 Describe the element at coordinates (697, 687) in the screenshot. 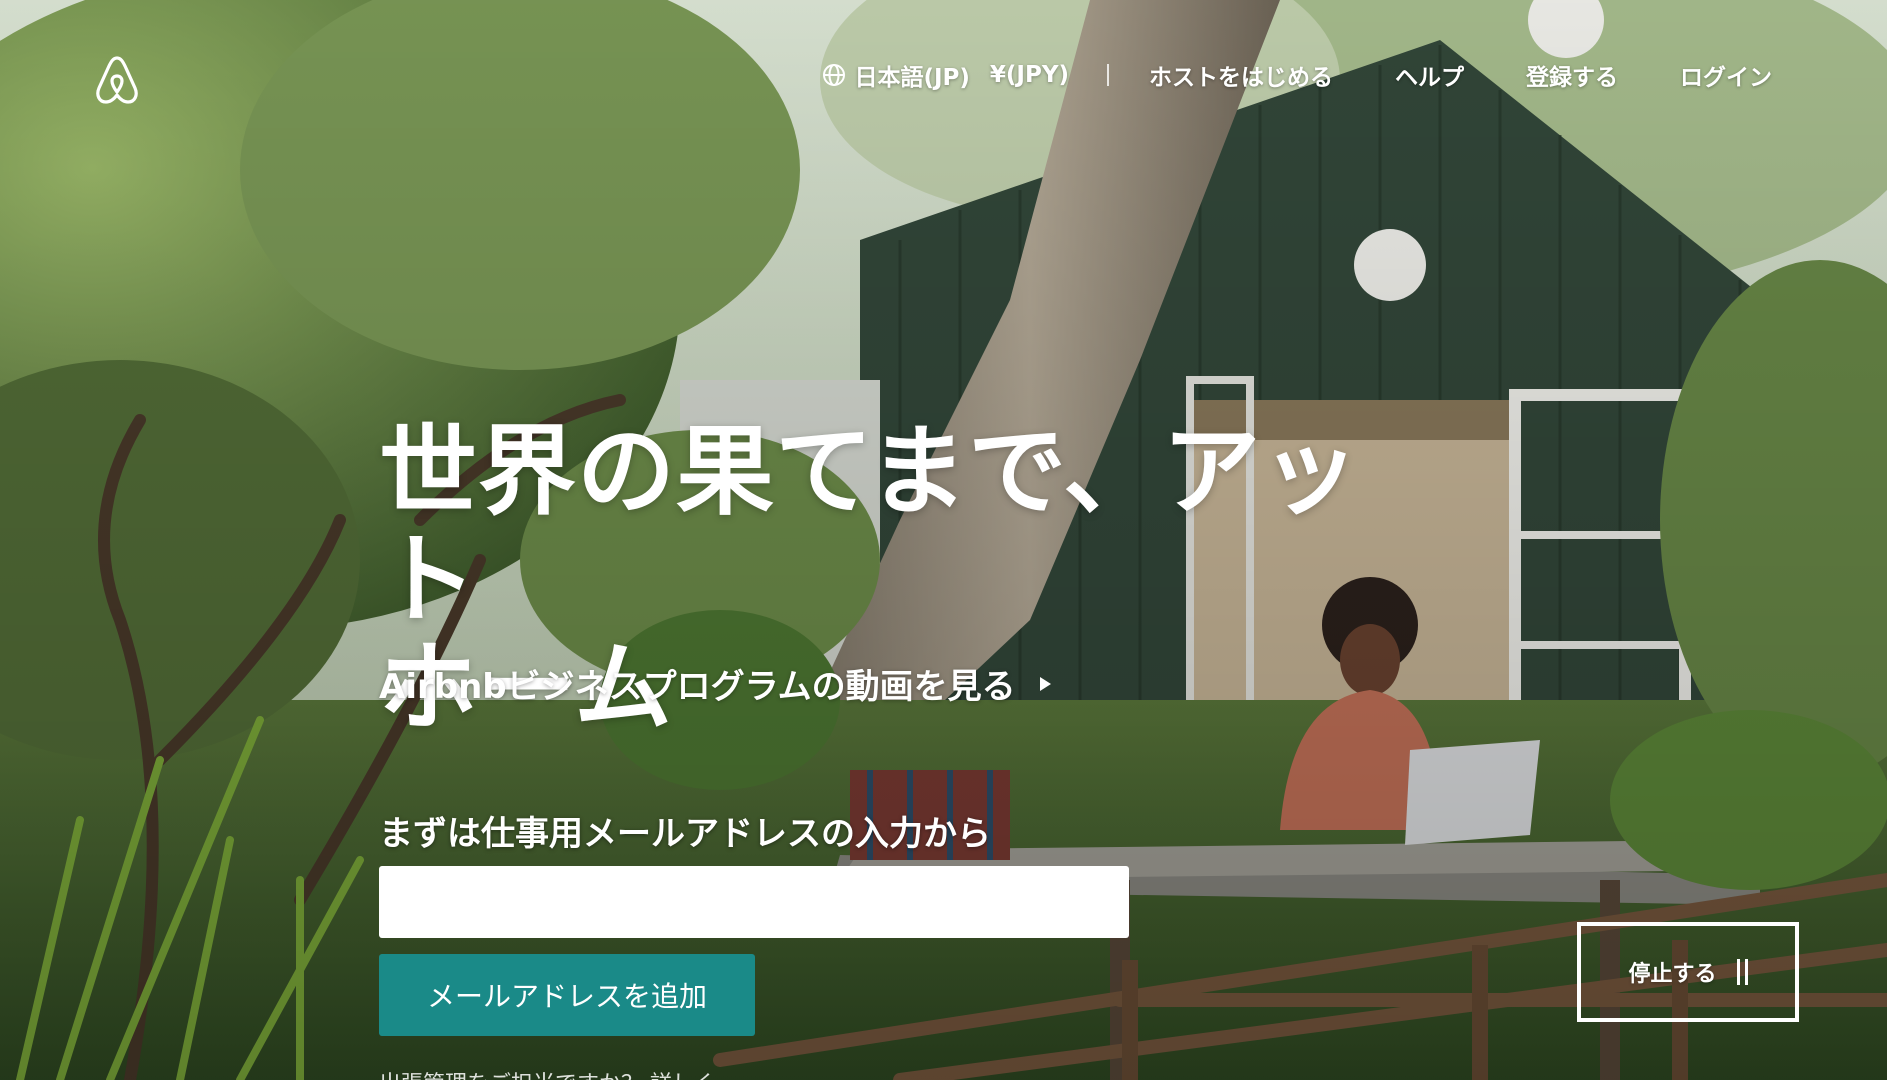

I see `watch-video-label: Airbnbビジネスプログラムの動画を見る` at that location.